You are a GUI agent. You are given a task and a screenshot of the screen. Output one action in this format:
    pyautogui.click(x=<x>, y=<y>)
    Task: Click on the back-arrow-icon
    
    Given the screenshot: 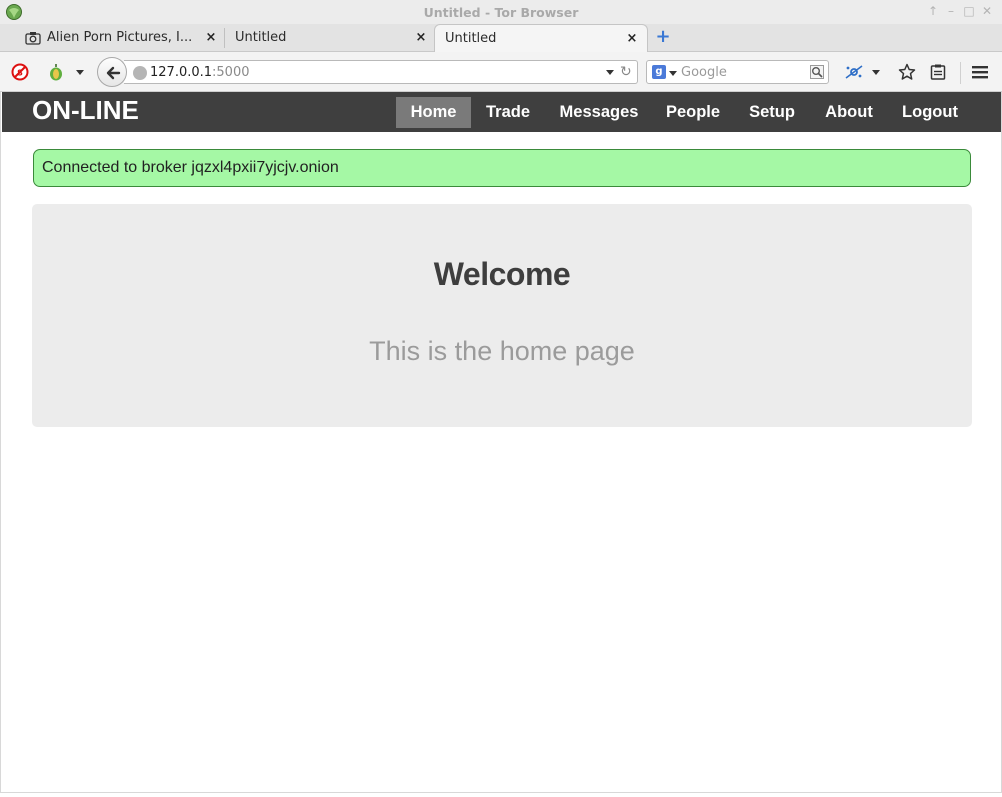 What is the action you would take?
    pyautogui.click(x=113, y=73)
    